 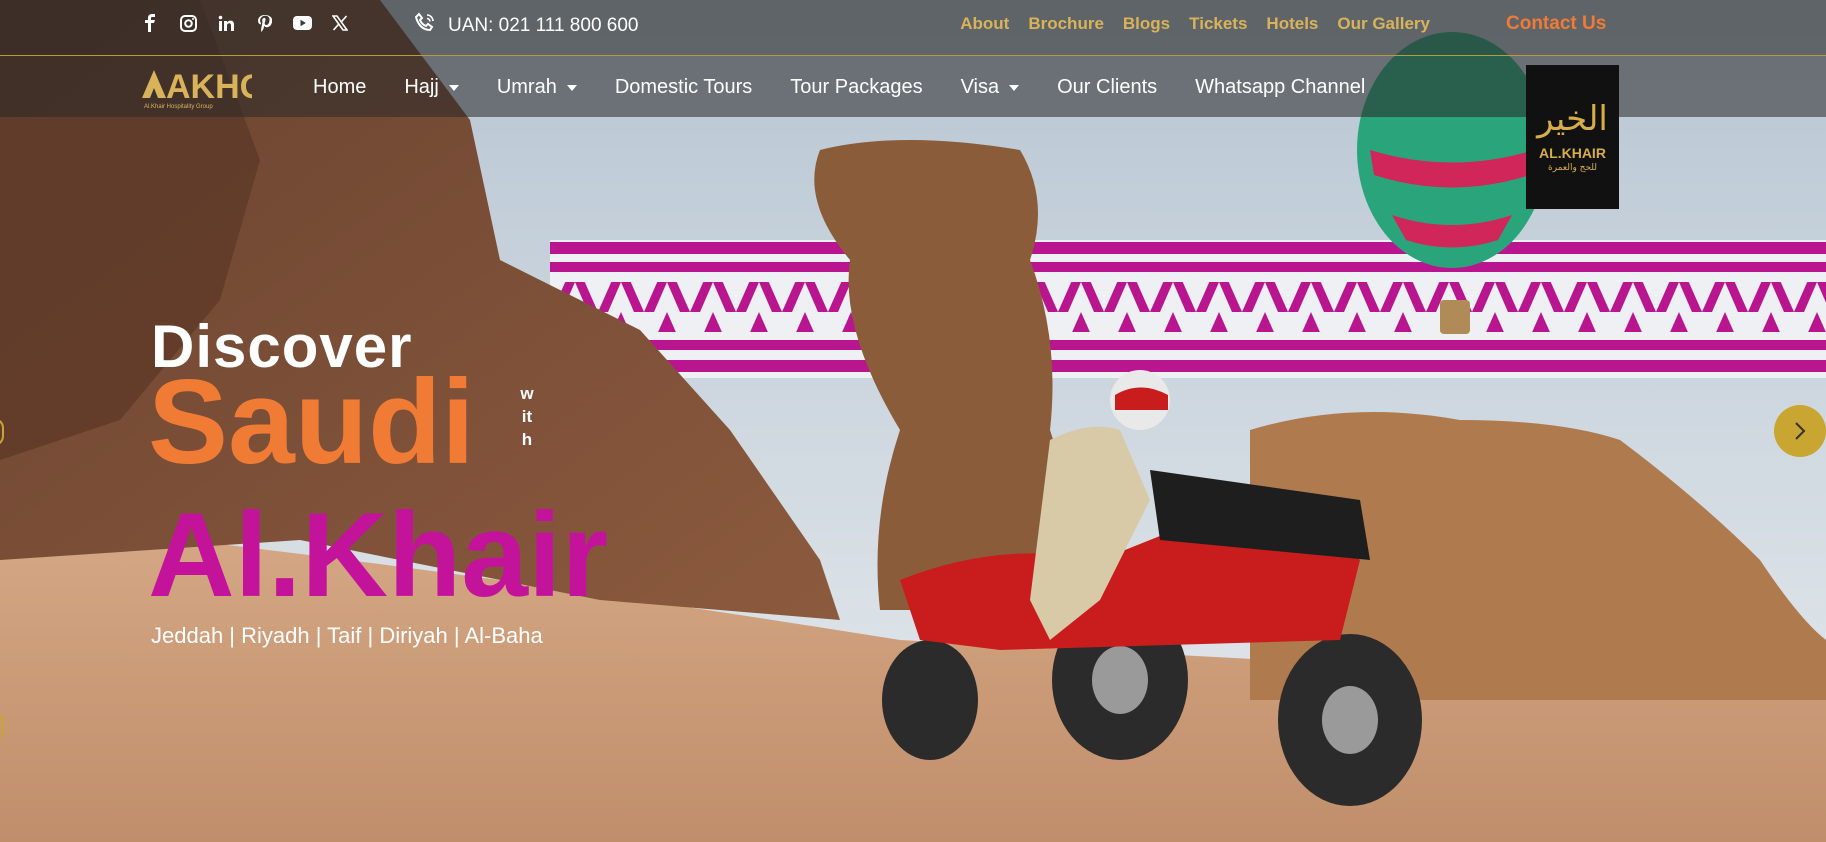 What do you see at coordinates (226, 23) in the screenshot?
I see `linkedin-icon` at bounding box center [226, 23].